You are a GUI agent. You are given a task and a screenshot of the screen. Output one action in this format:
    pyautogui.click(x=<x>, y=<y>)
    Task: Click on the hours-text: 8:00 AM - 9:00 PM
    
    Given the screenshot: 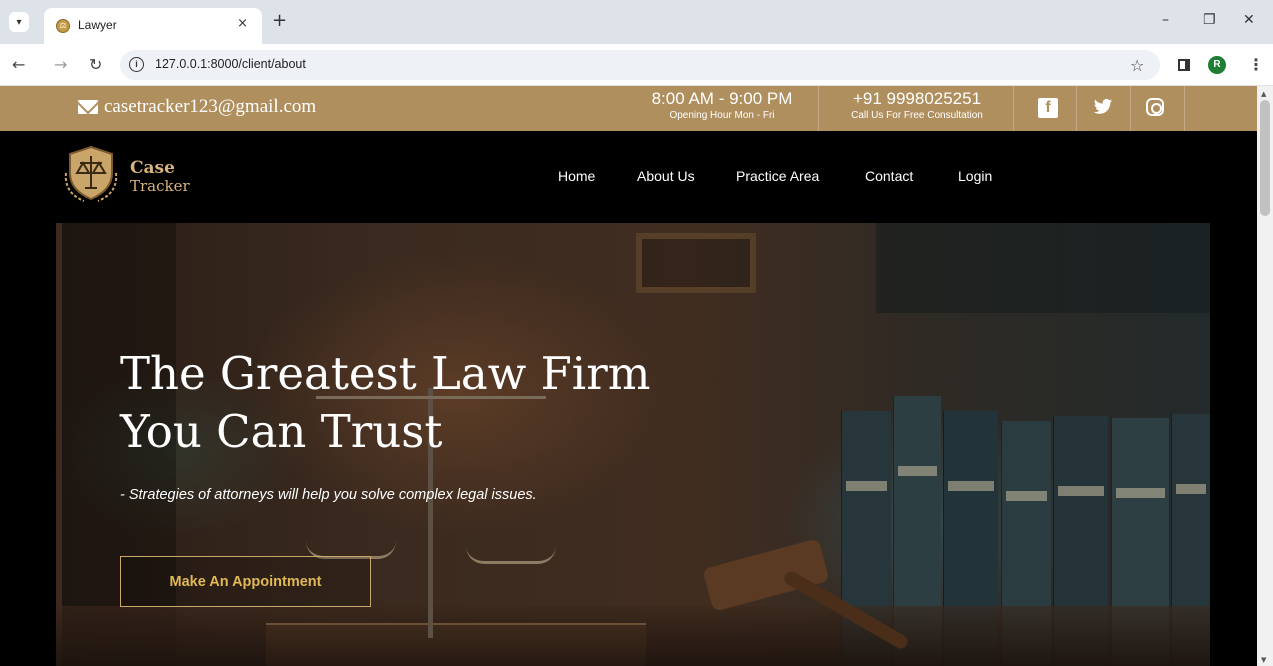 What is the action you would take?
    pyautogui.click(x=722, y=98)
    